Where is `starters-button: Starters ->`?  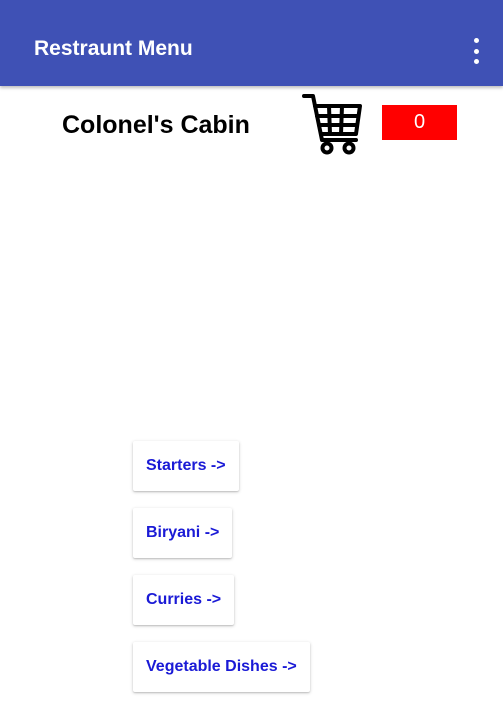 starters-button: Starters -> is located at coordinates (186, 466).